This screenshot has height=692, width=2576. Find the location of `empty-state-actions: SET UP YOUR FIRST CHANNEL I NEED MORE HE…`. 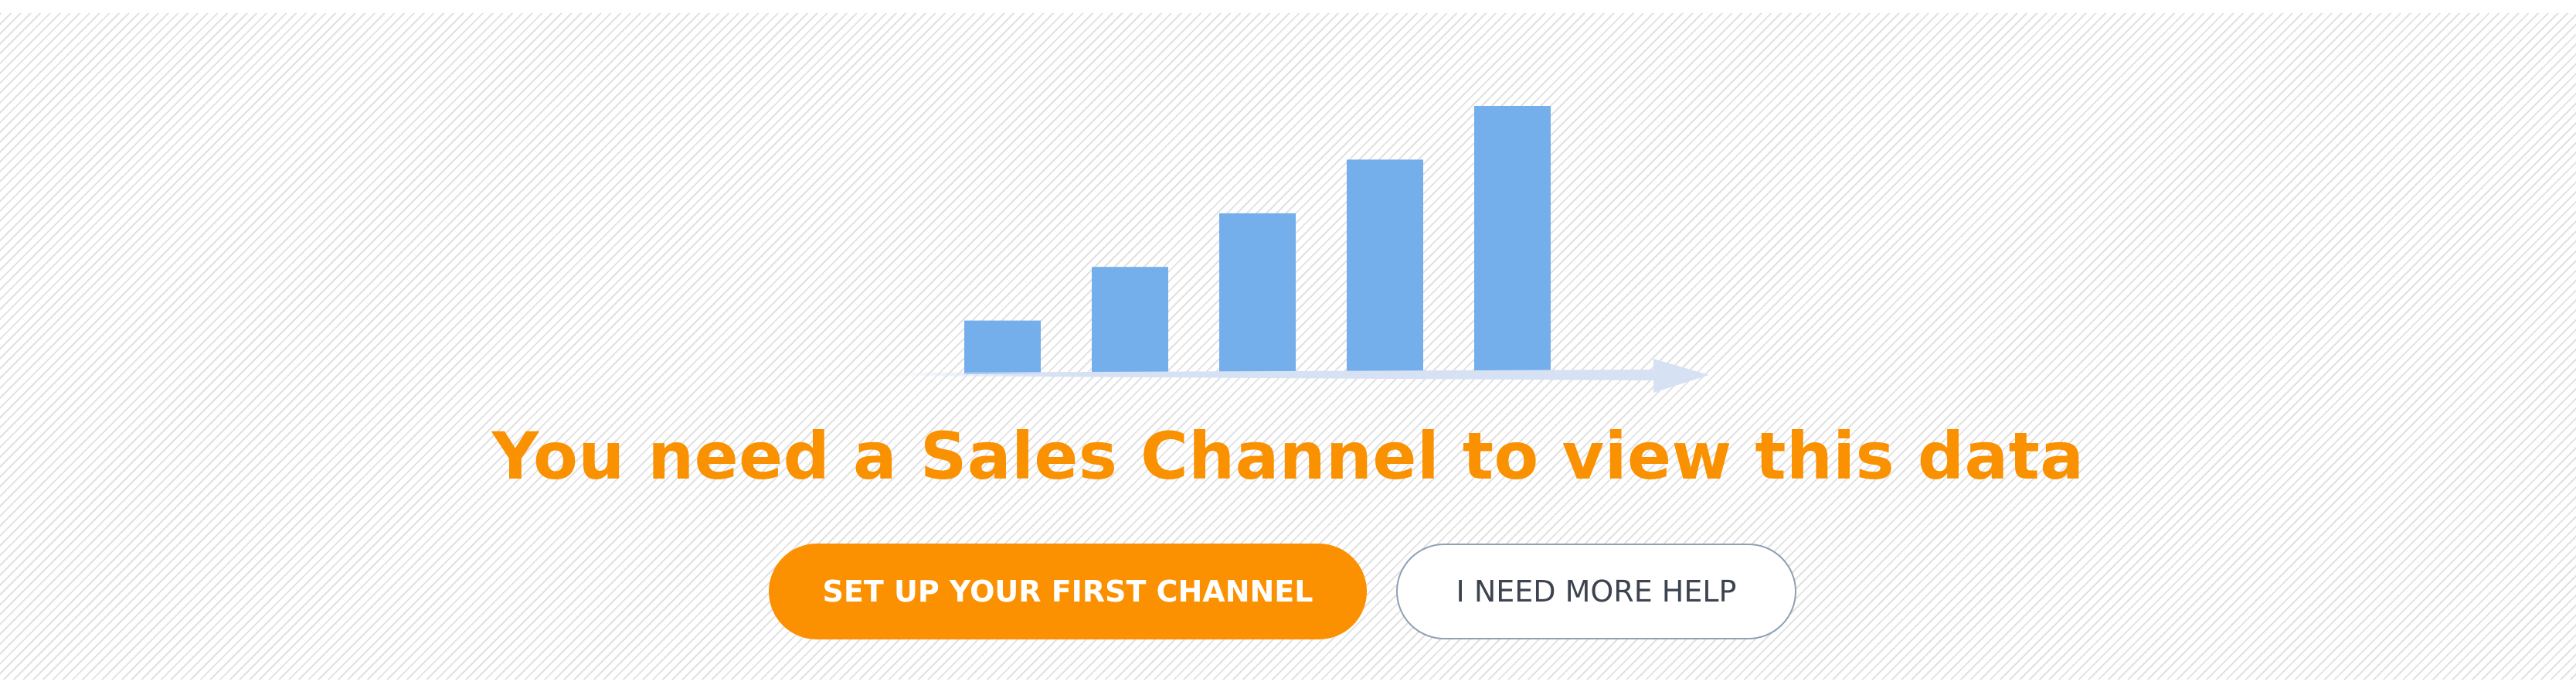

empty-state-actions: SET UP YOUR FIRST CHANNEL I NEED MORE HE… is located at coordinates (1288, 591).